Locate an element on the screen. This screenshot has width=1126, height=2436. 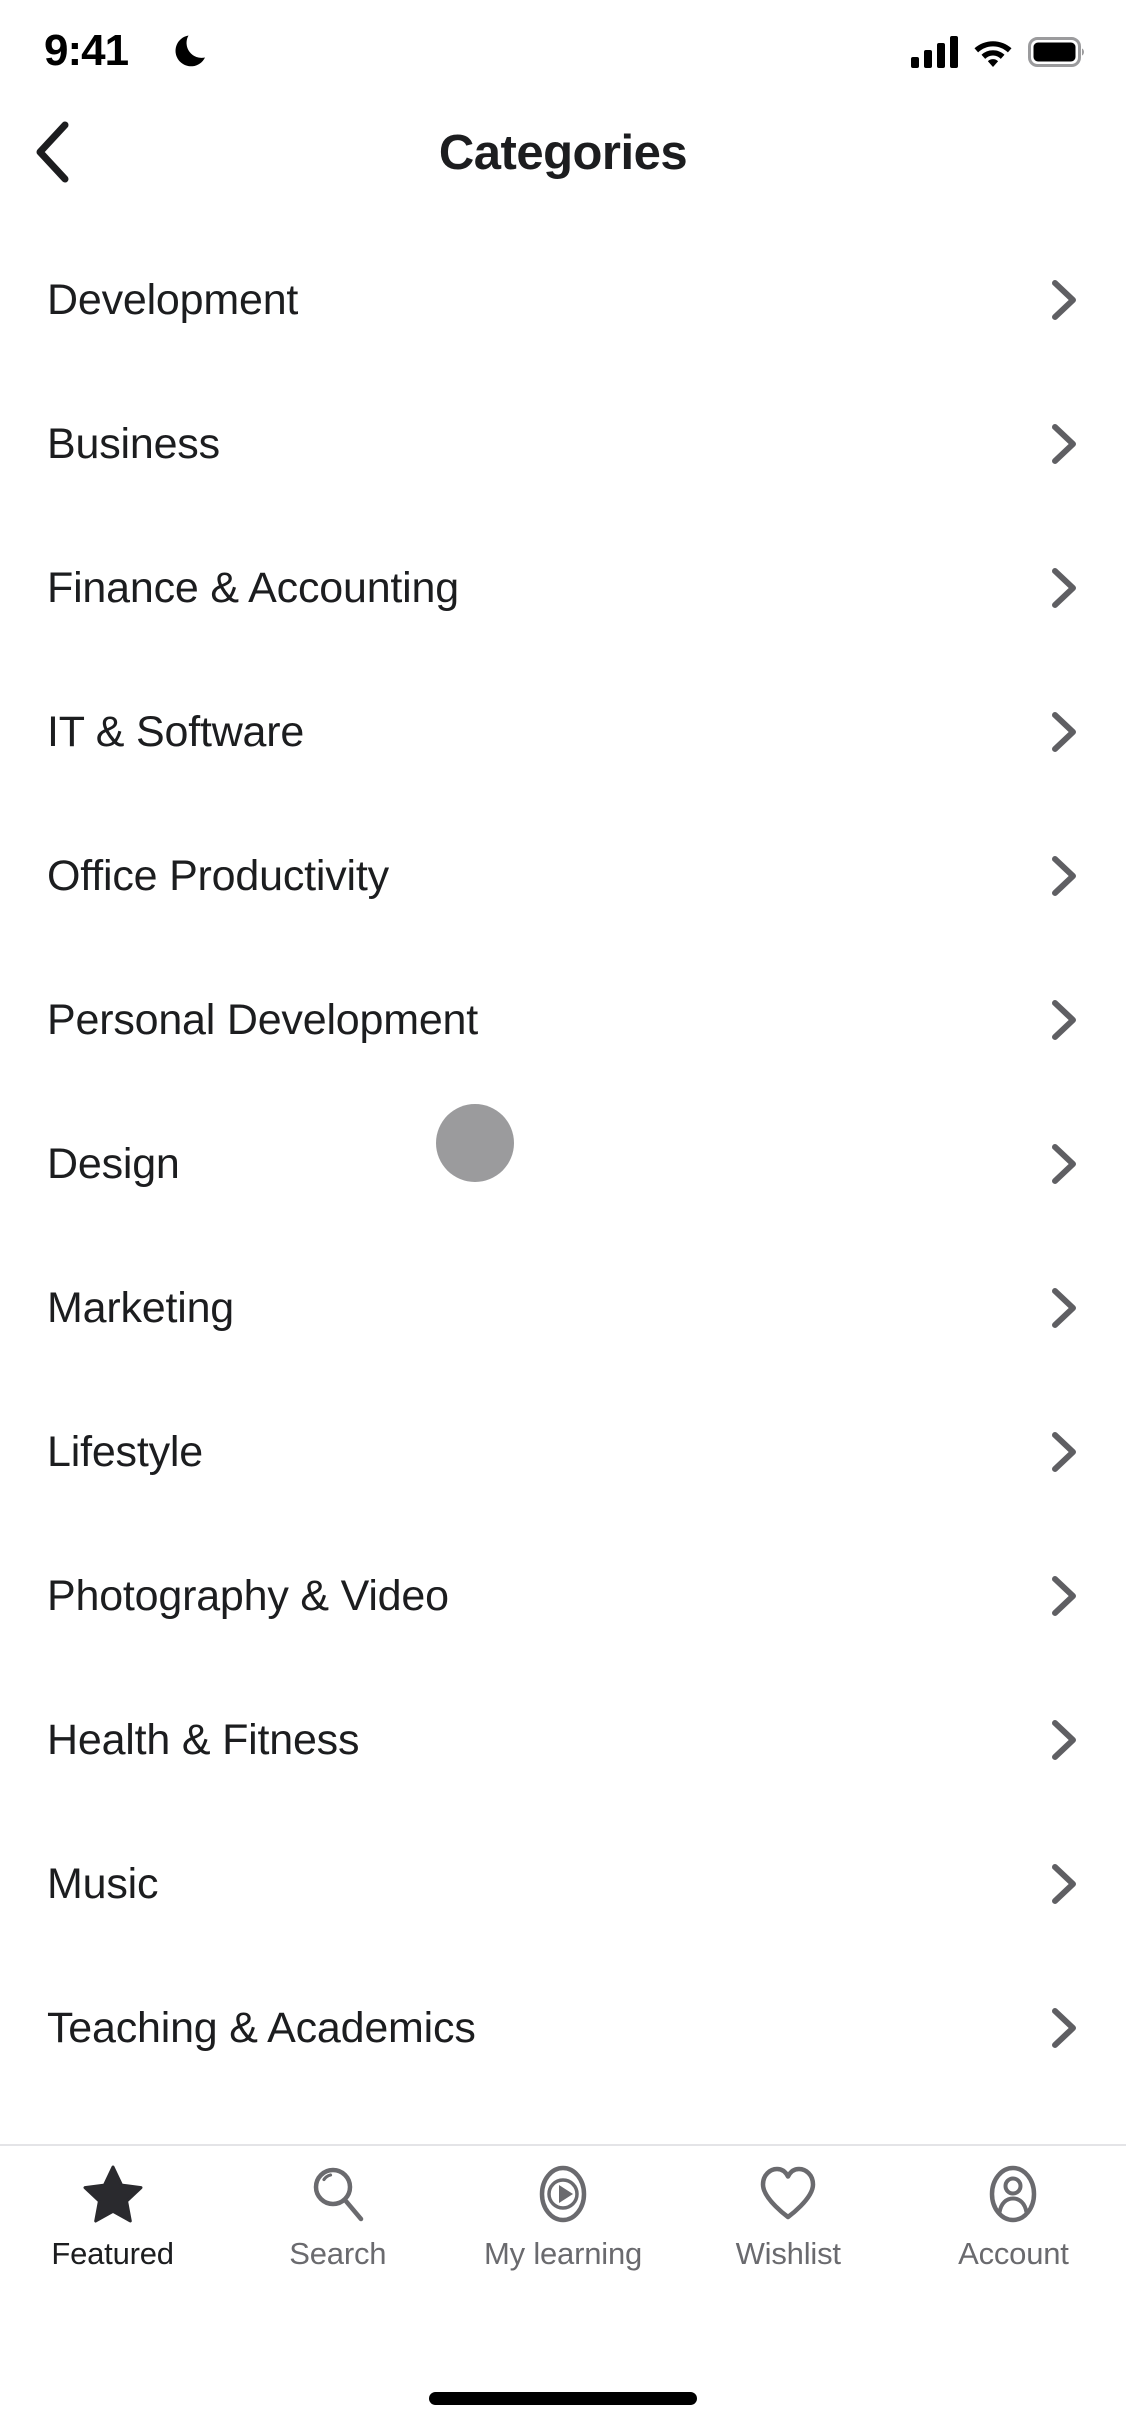
tab-label: Featured is located at coordinates (112, 2253).